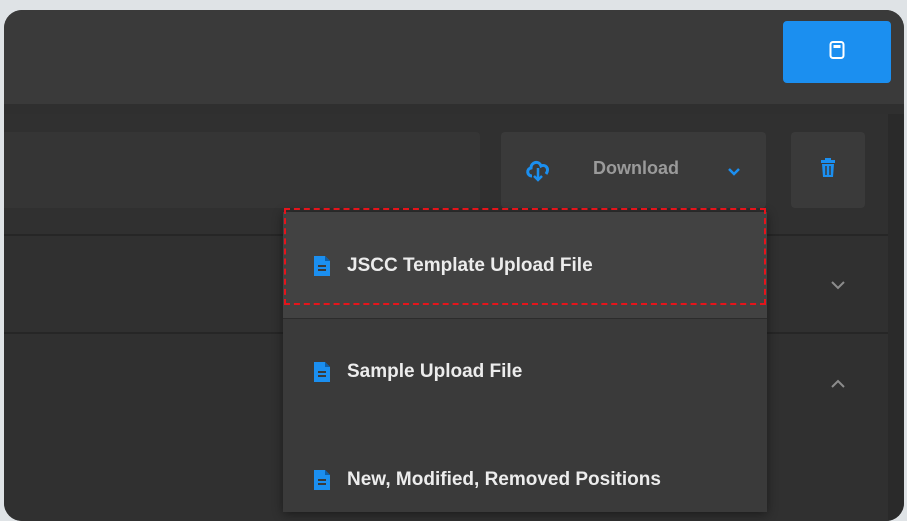 This screenshot has width=907, height=521. Describe the element at coordinates (838, 384) in the screenshot. I see `chevron-up-icon` at that location.